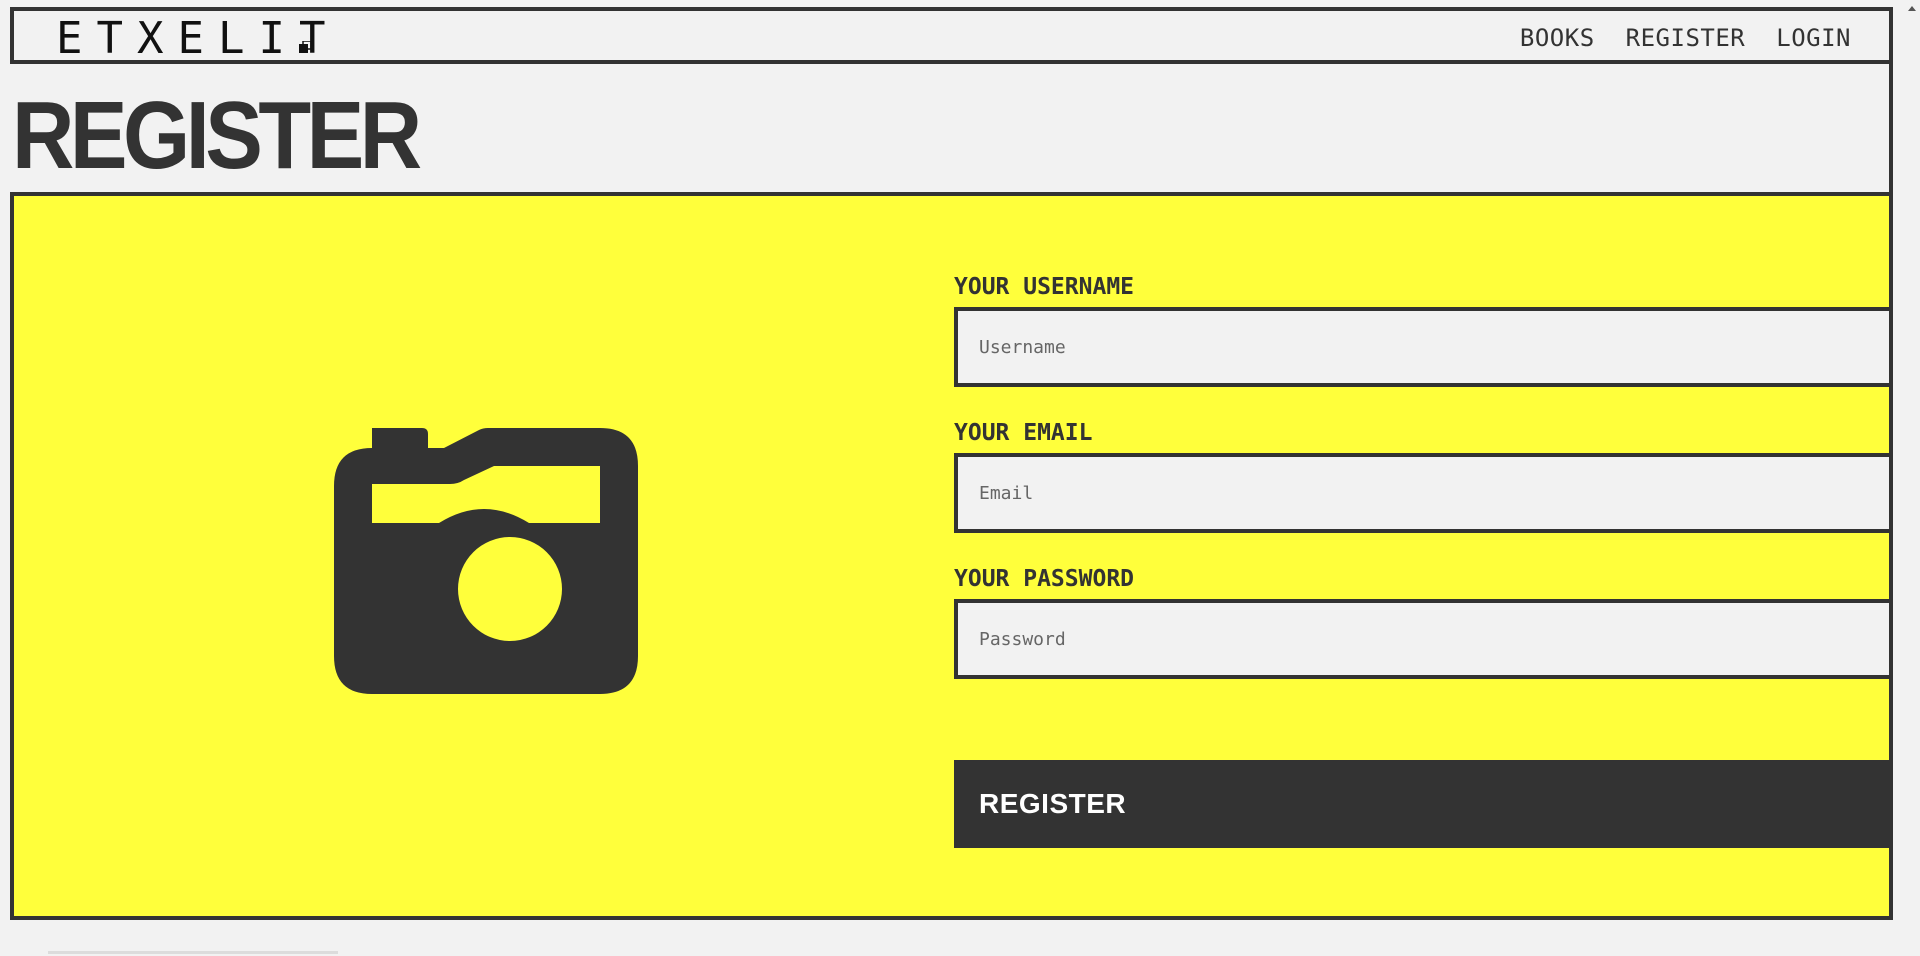 The image size is (1920, 956). Describe the element at coordinates (1023, 433) in the screenshot. I see `email-label: YOUR EMAIL` at that location.